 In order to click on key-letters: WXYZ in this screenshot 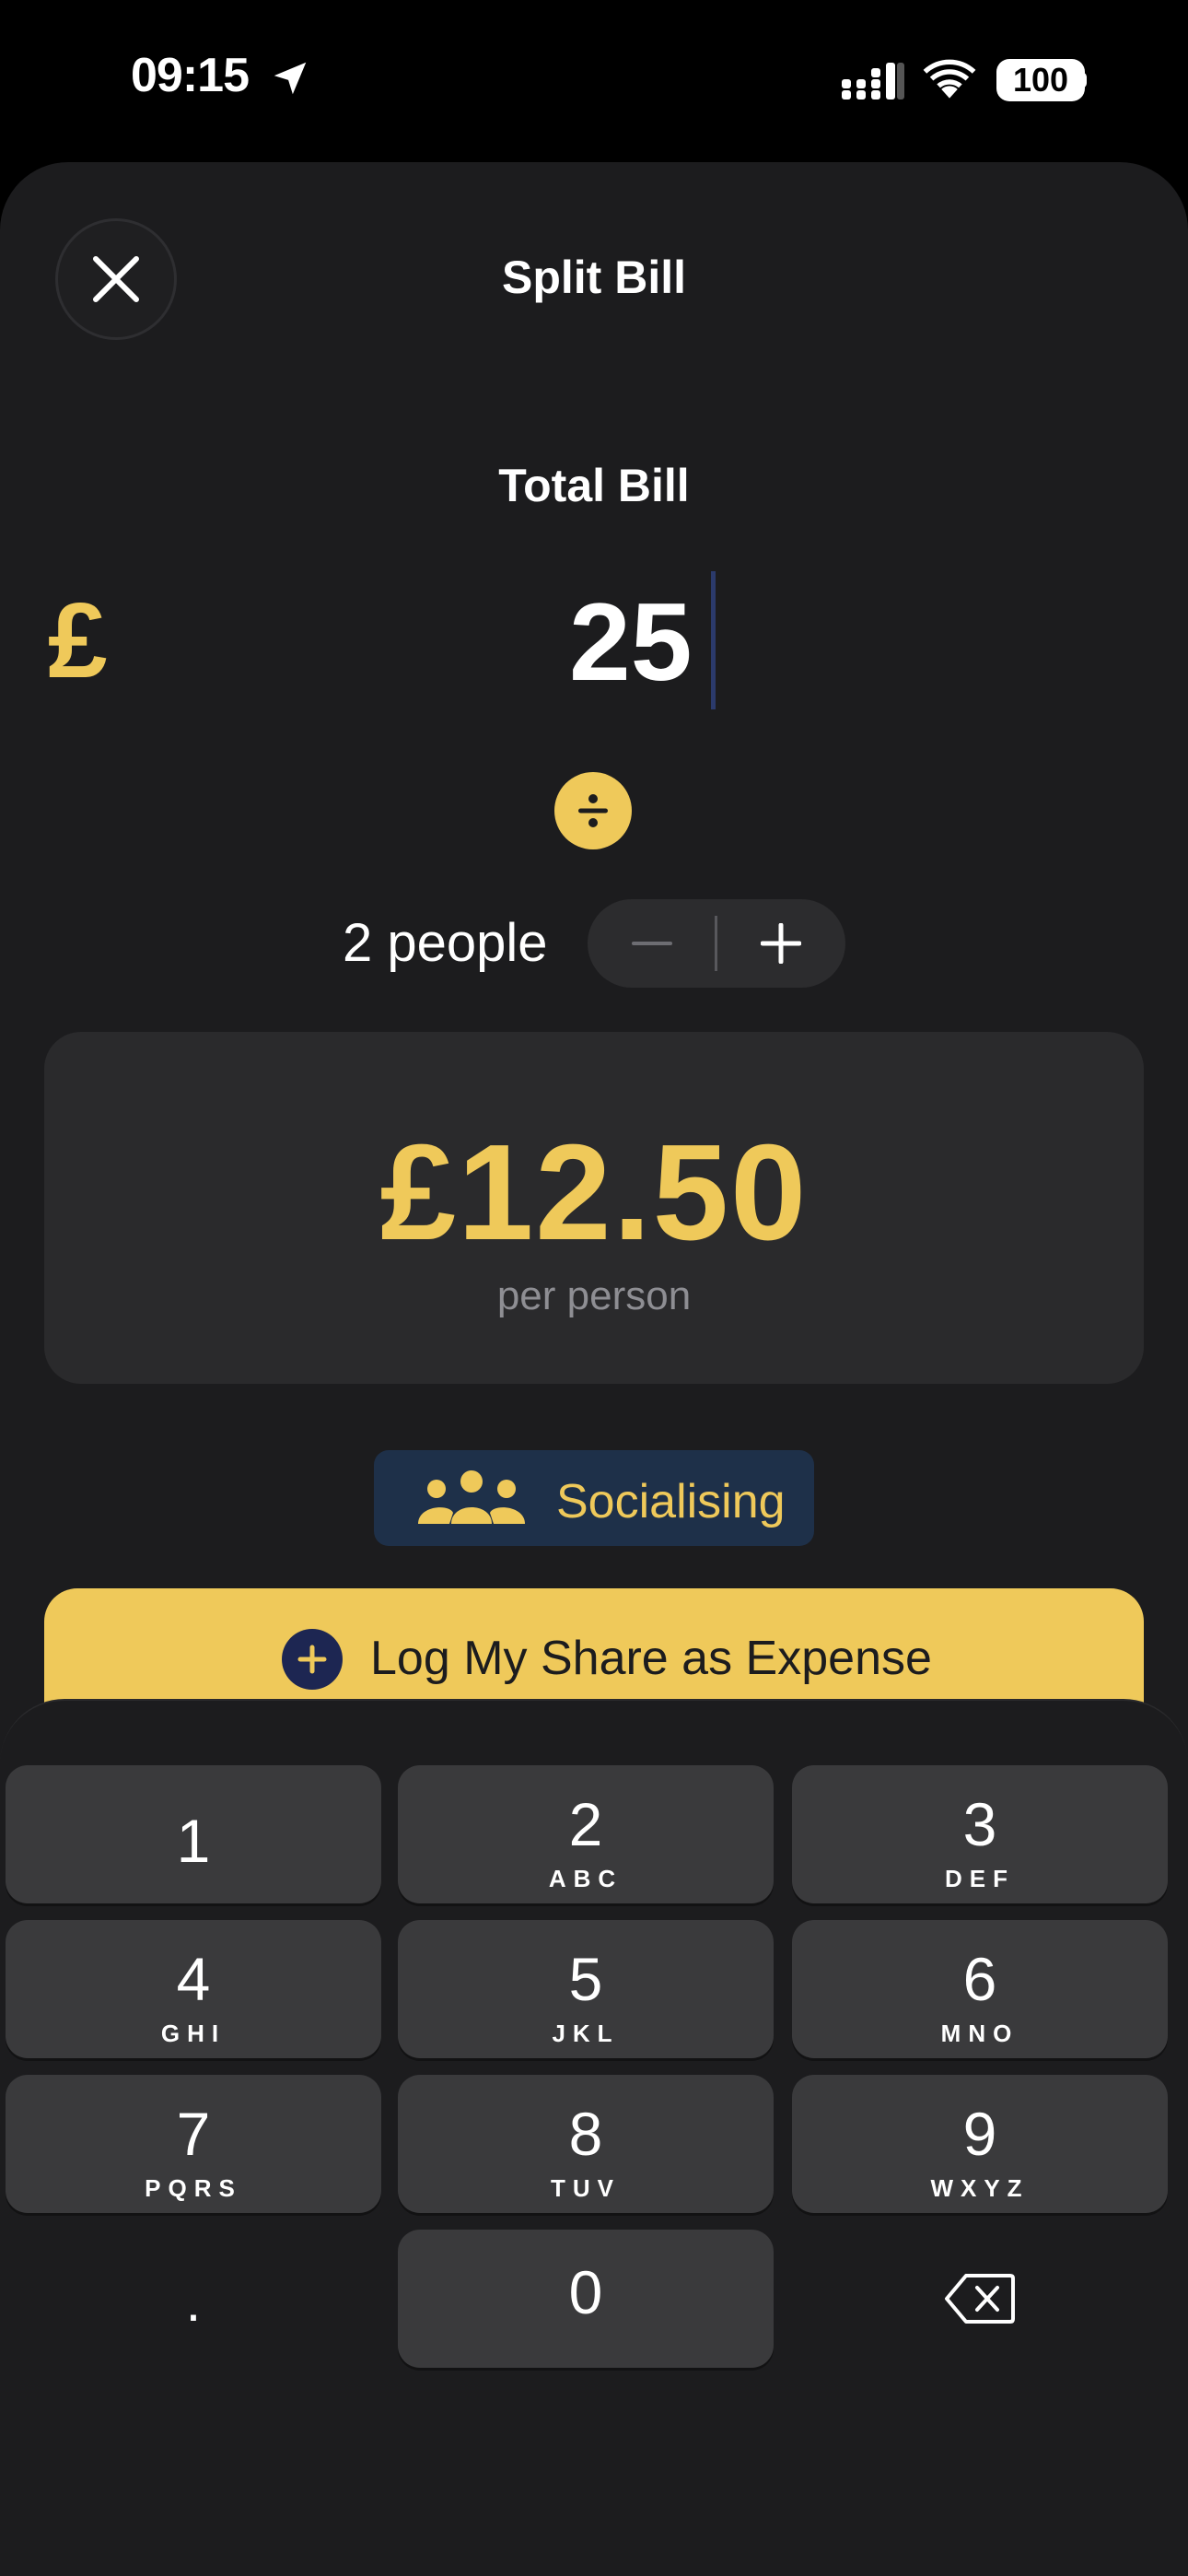, I will do `click(980, 2188)`.